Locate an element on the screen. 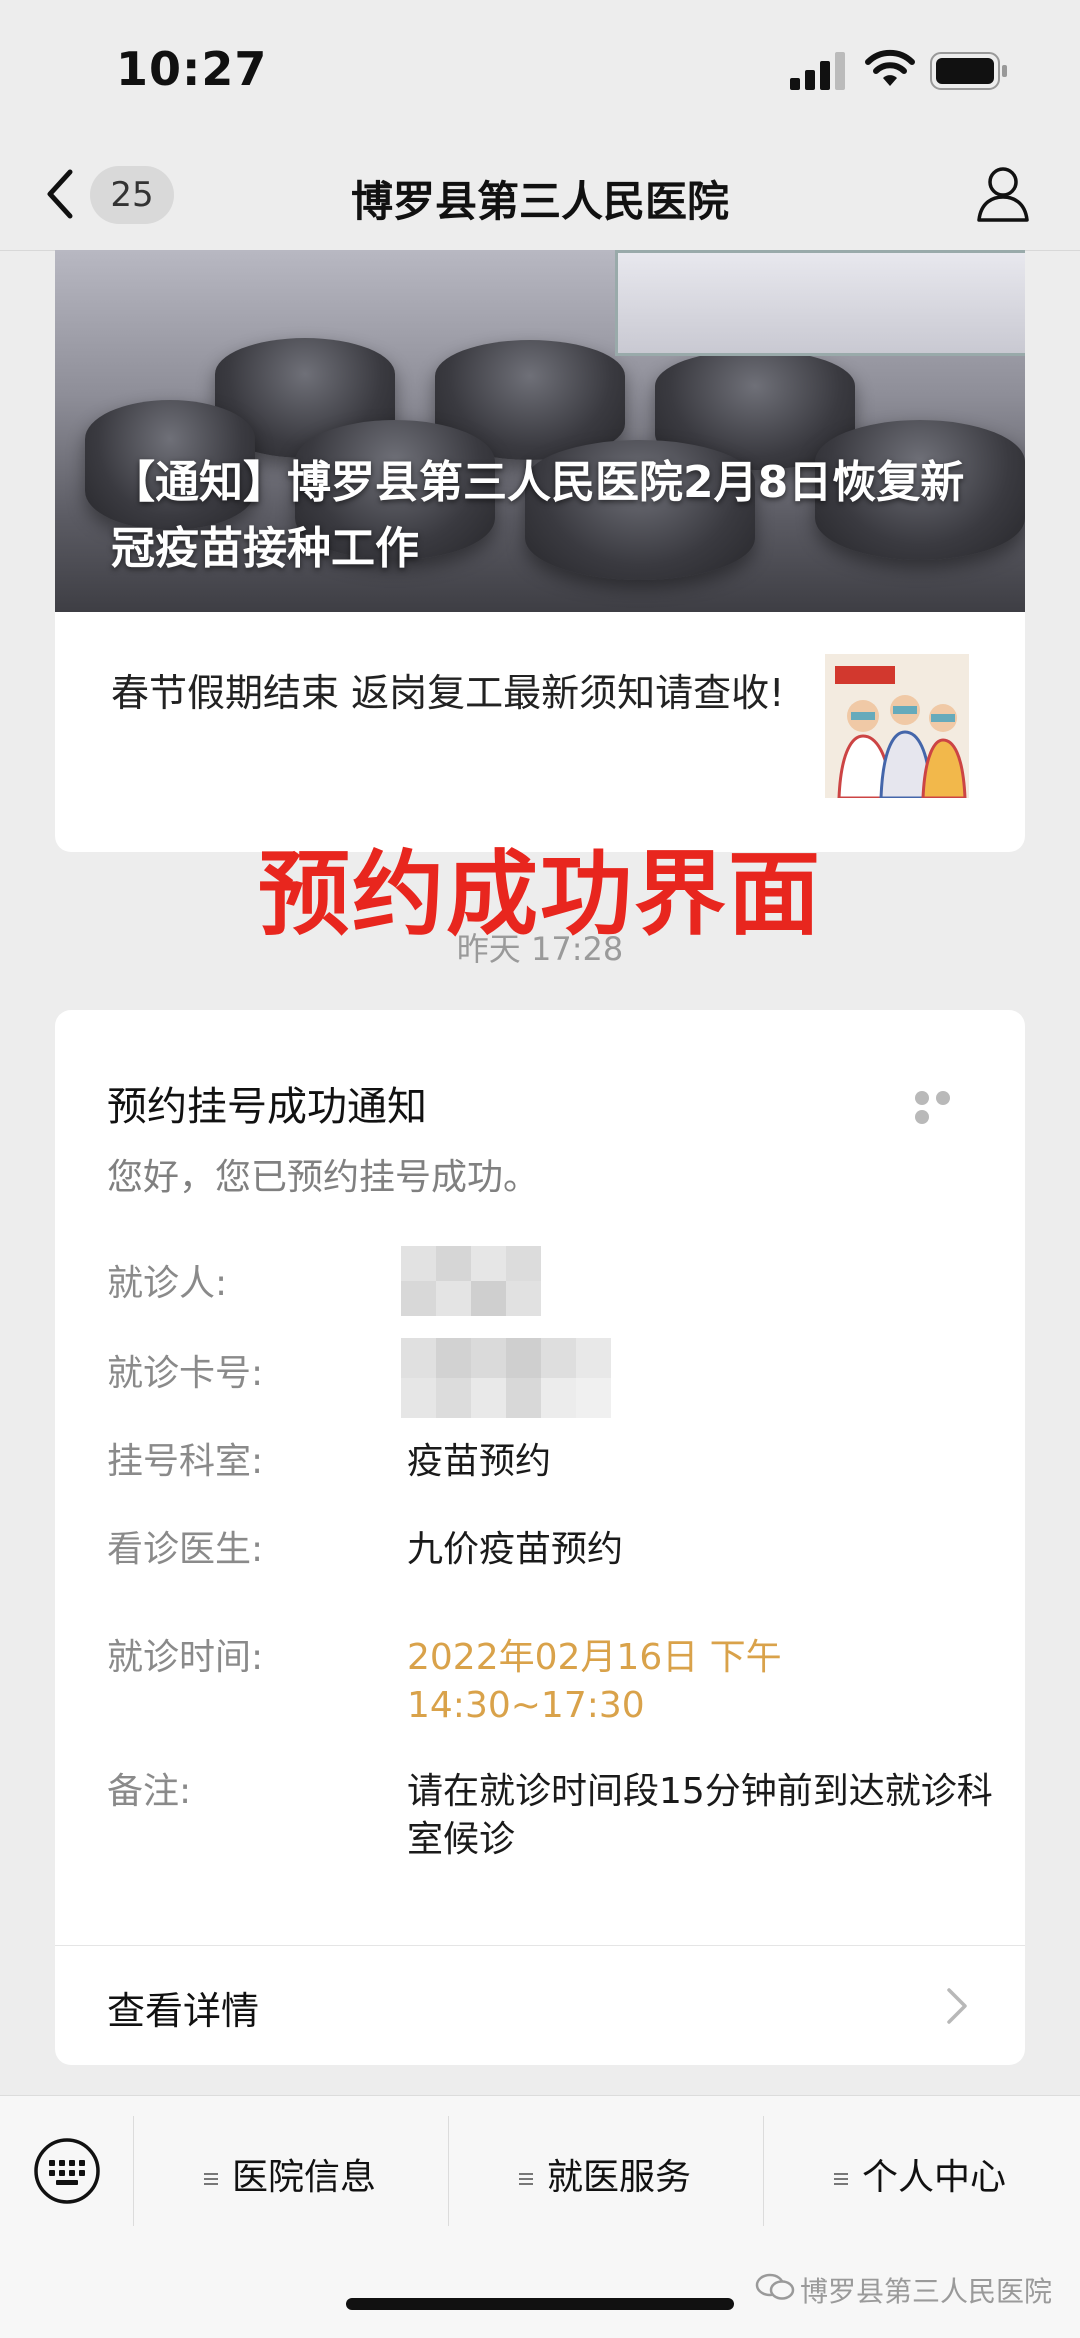 The height and width of the screenshot is (2338, 1080). menu-personal-center: 个人中心 is located at coordinates (920, 2171).